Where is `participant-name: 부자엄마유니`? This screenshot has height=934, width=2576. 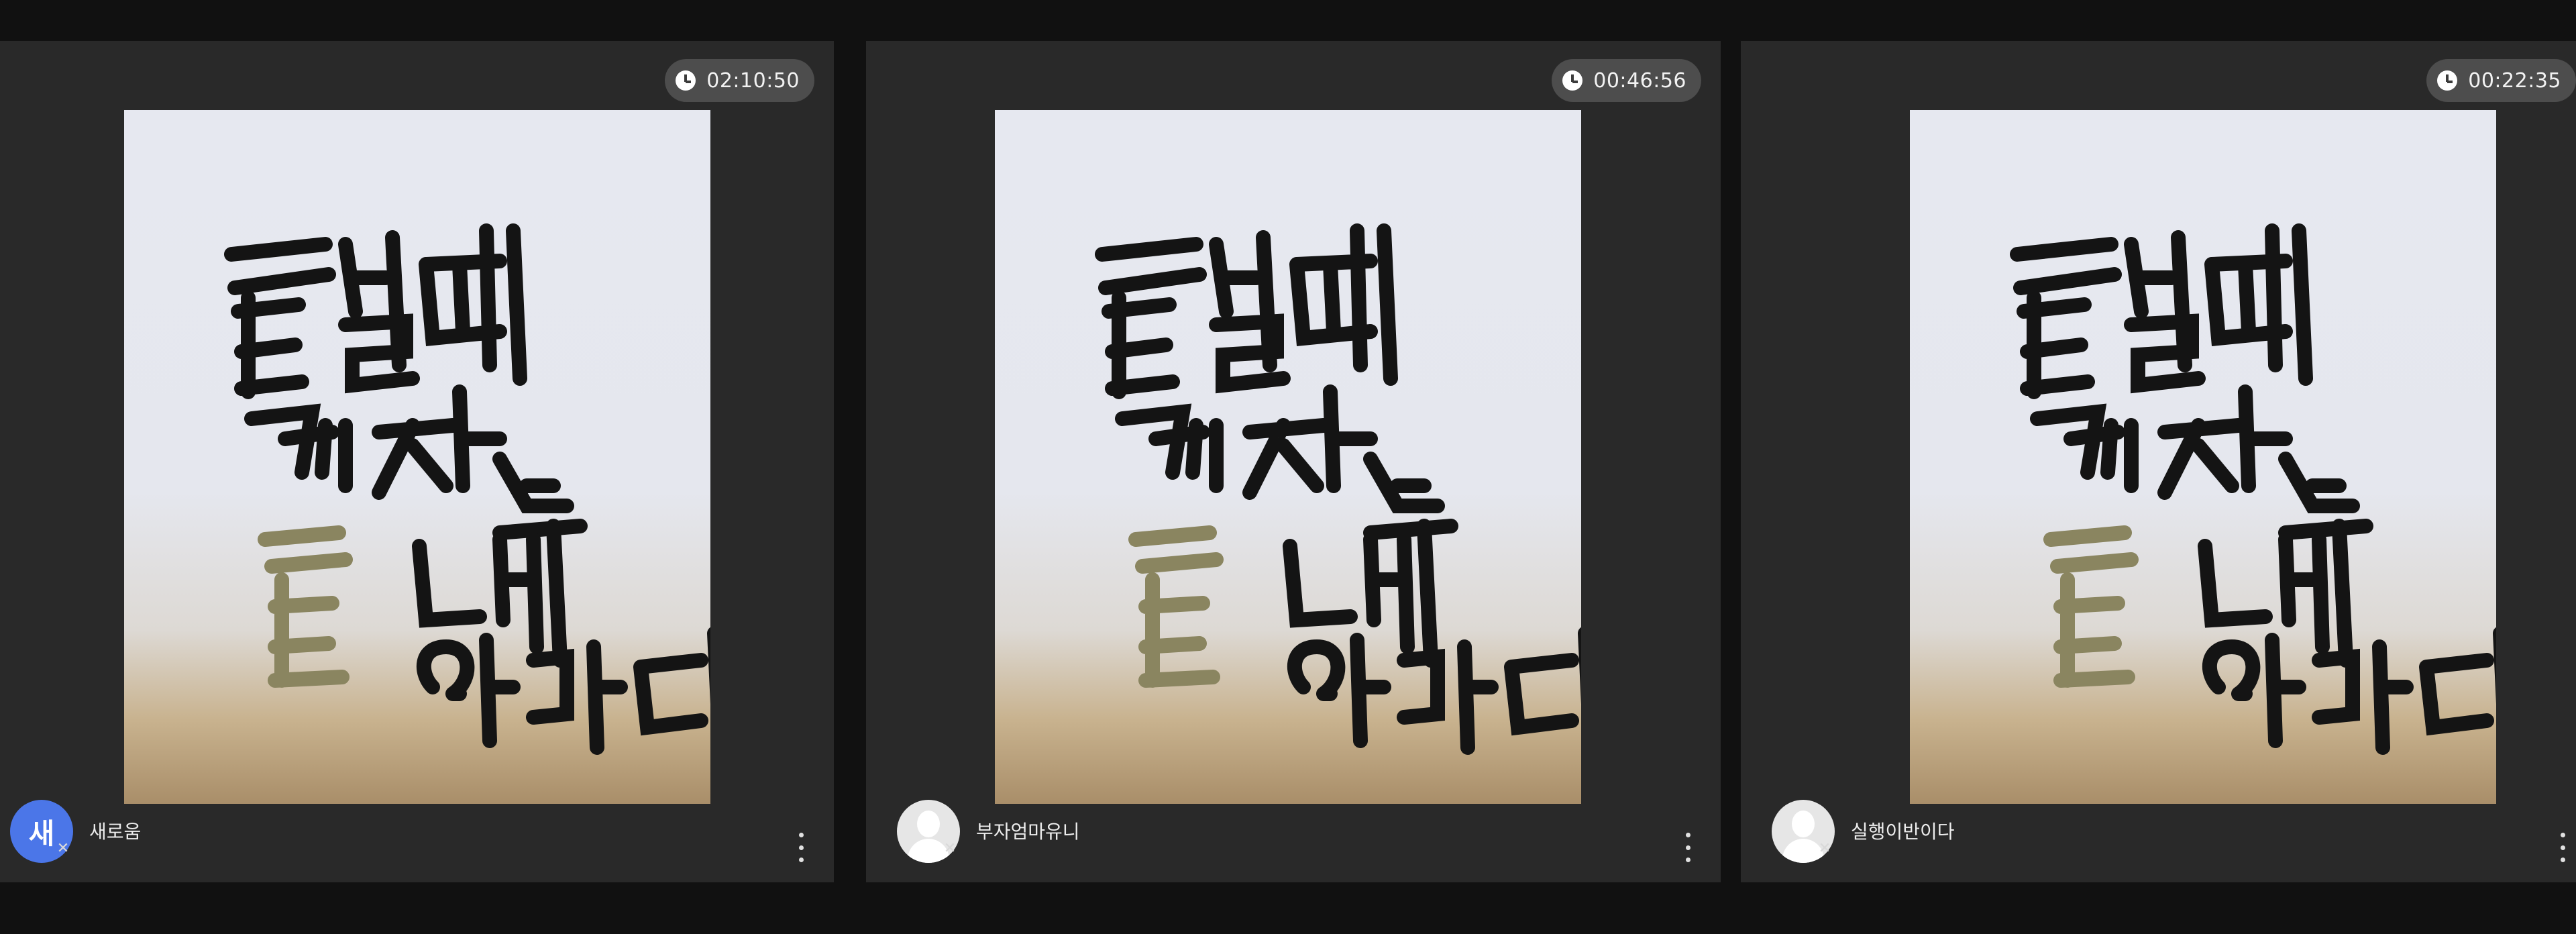
participant-name: 부자엄마유니 is located at coordinates (1028, 832).